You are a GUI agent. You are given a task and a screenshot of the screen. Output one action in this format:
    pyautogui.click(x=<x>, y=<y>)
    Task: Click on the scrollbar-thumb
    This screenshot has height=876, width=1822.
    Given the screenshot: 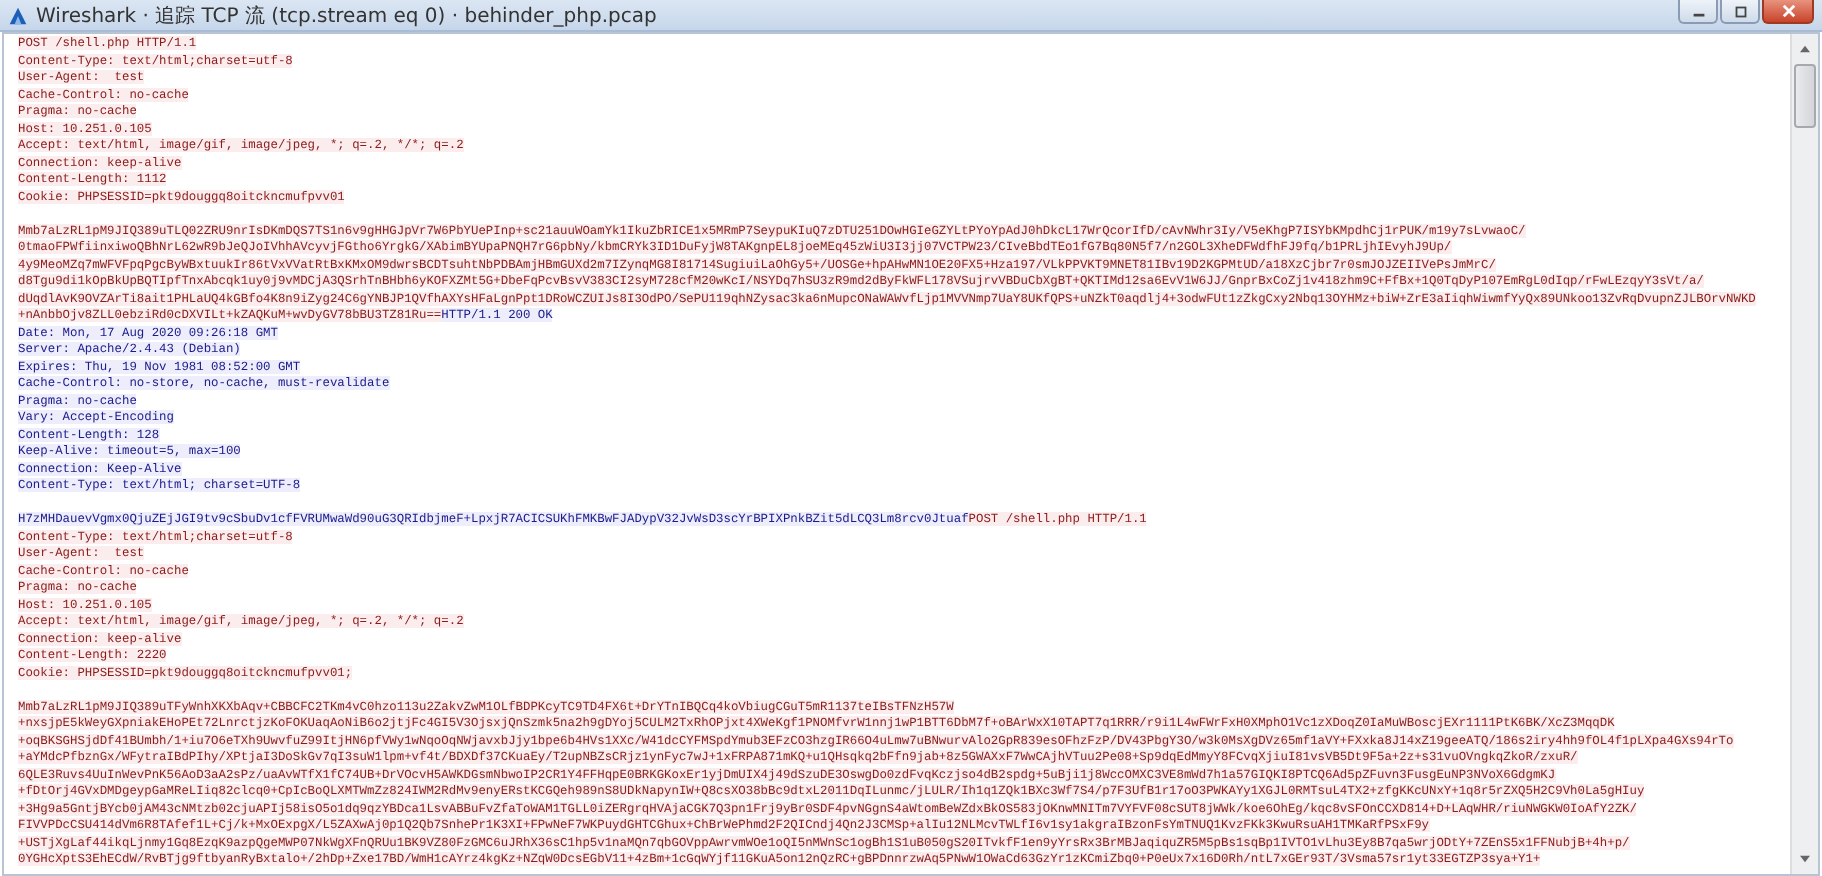 What is the action you would take?
    pyautogui.click(x=1805, y=96)
    